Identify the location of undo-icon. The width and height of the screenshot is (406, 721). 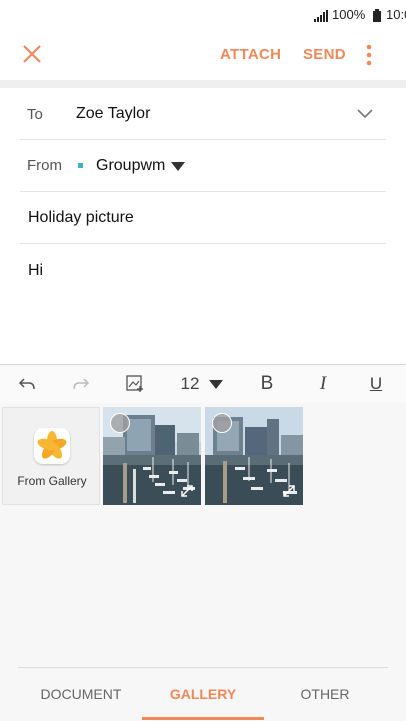
(27, 384).